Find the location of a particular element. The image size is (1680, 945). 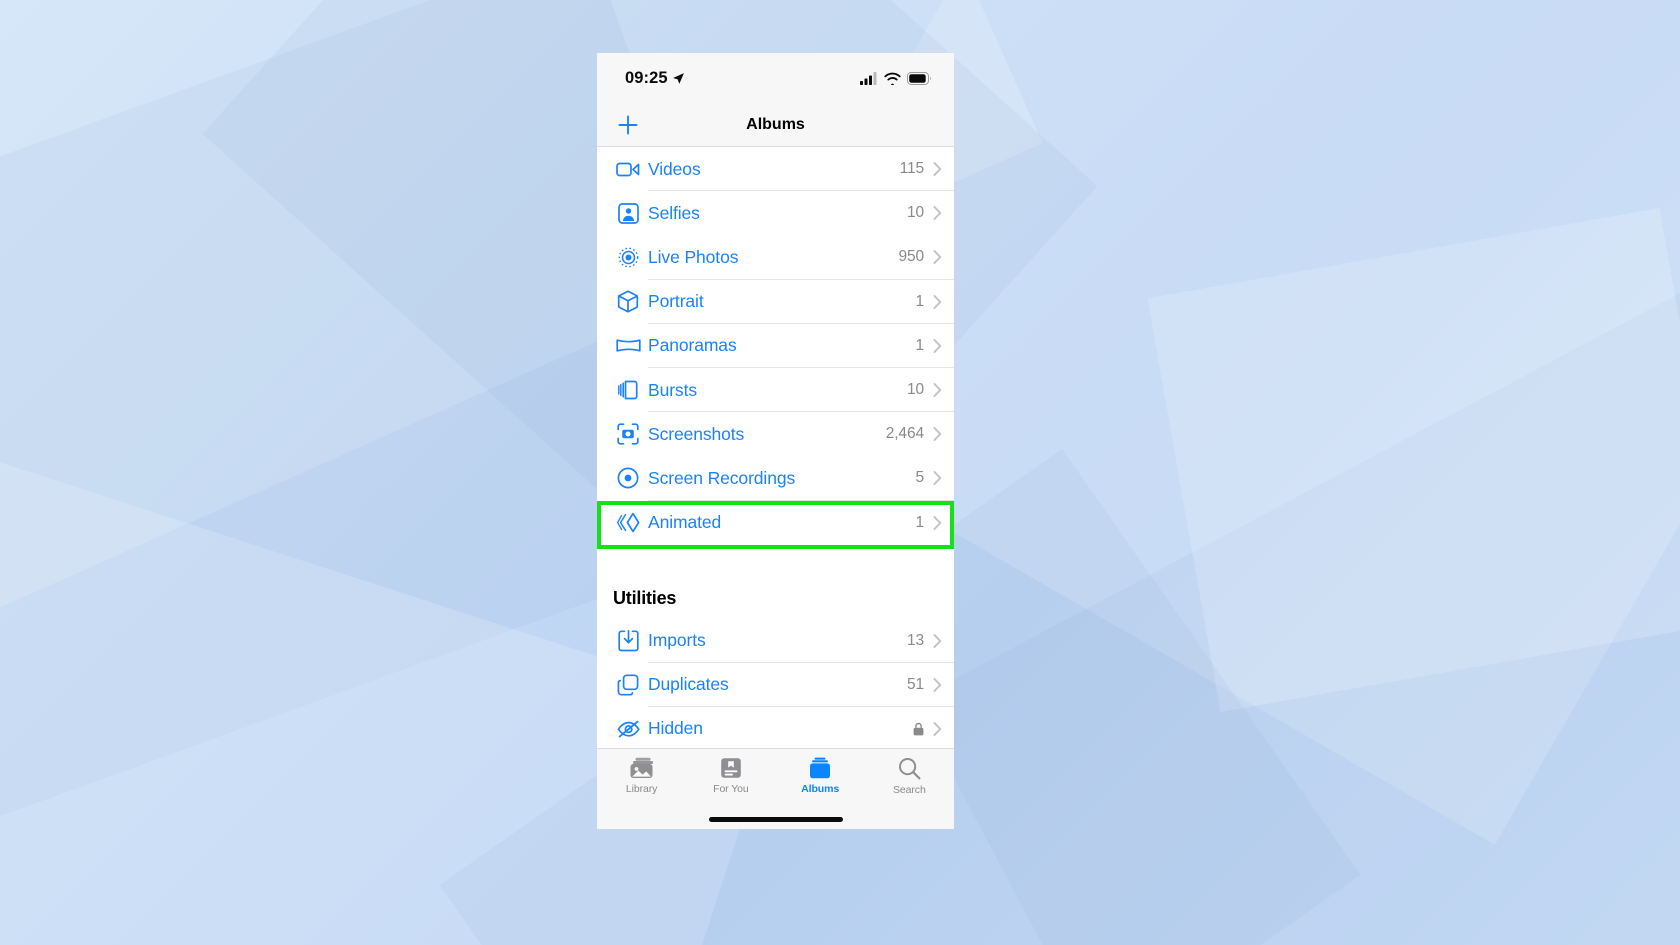

tab-label: Albums is located at coordinates (820, 789).